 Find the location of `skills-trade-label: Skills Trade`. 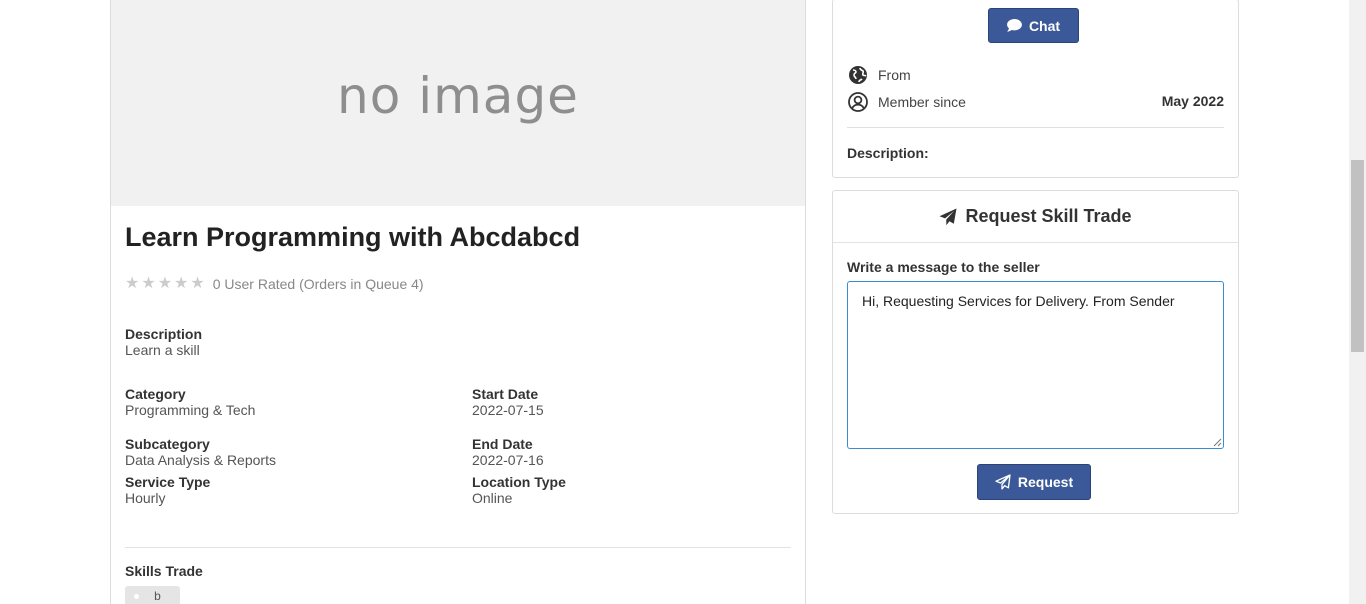

skills-trade-label: Skills Trade is located at coordinates (164, 571).